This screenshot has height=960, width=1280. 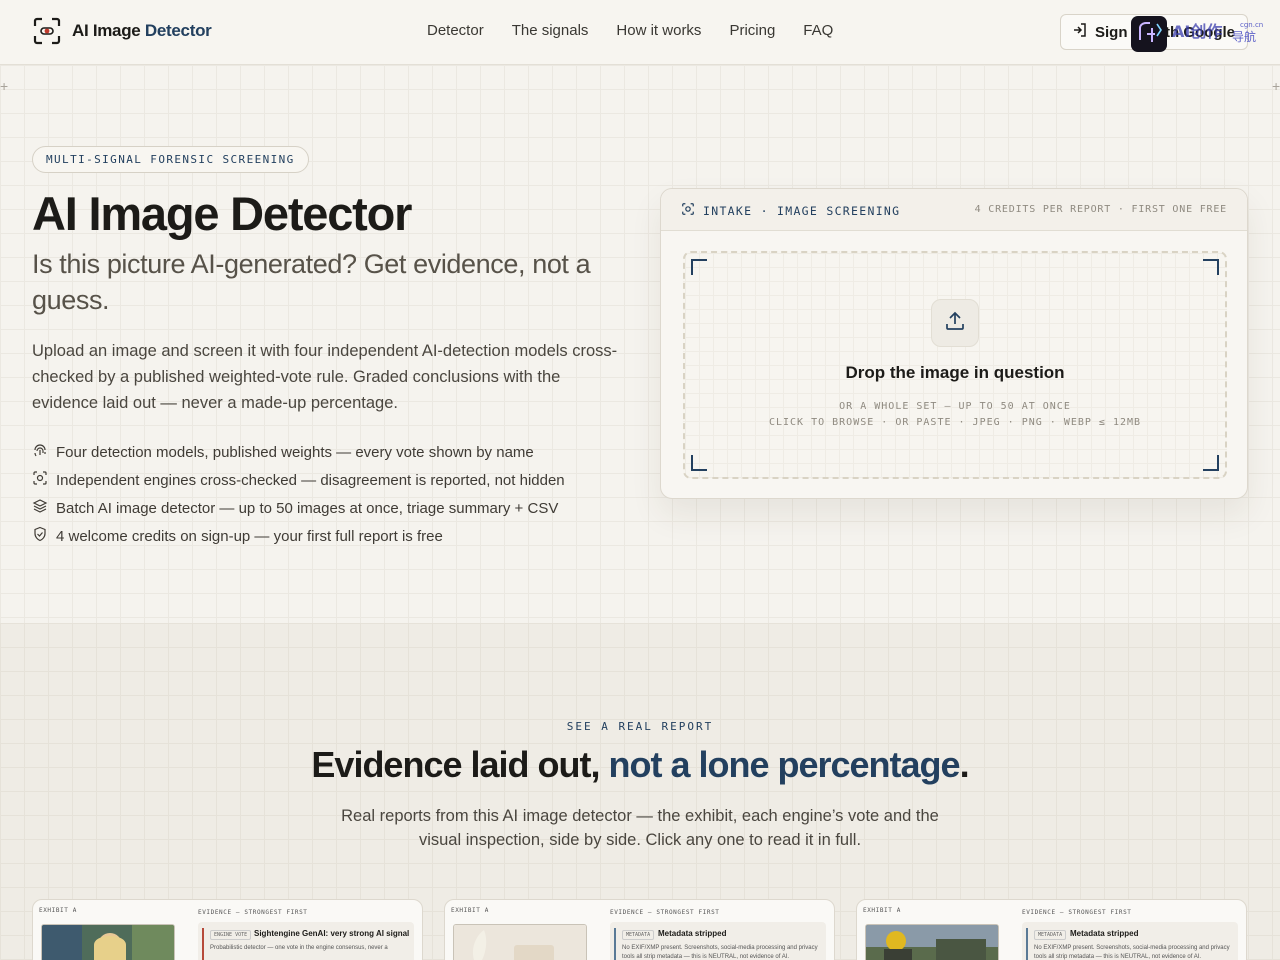 I want to click on scan-target-logo-icon, so click(x=47, y=31).